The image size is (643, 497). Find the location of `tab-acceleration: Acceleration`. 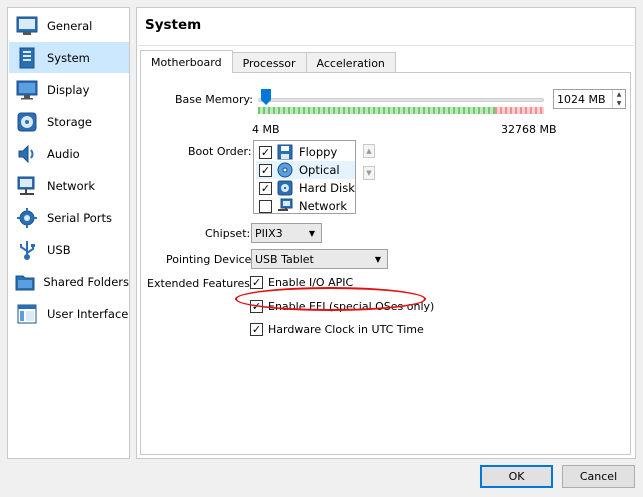

tab-acceleration: Acceleration is located at coordinates (350, 62).